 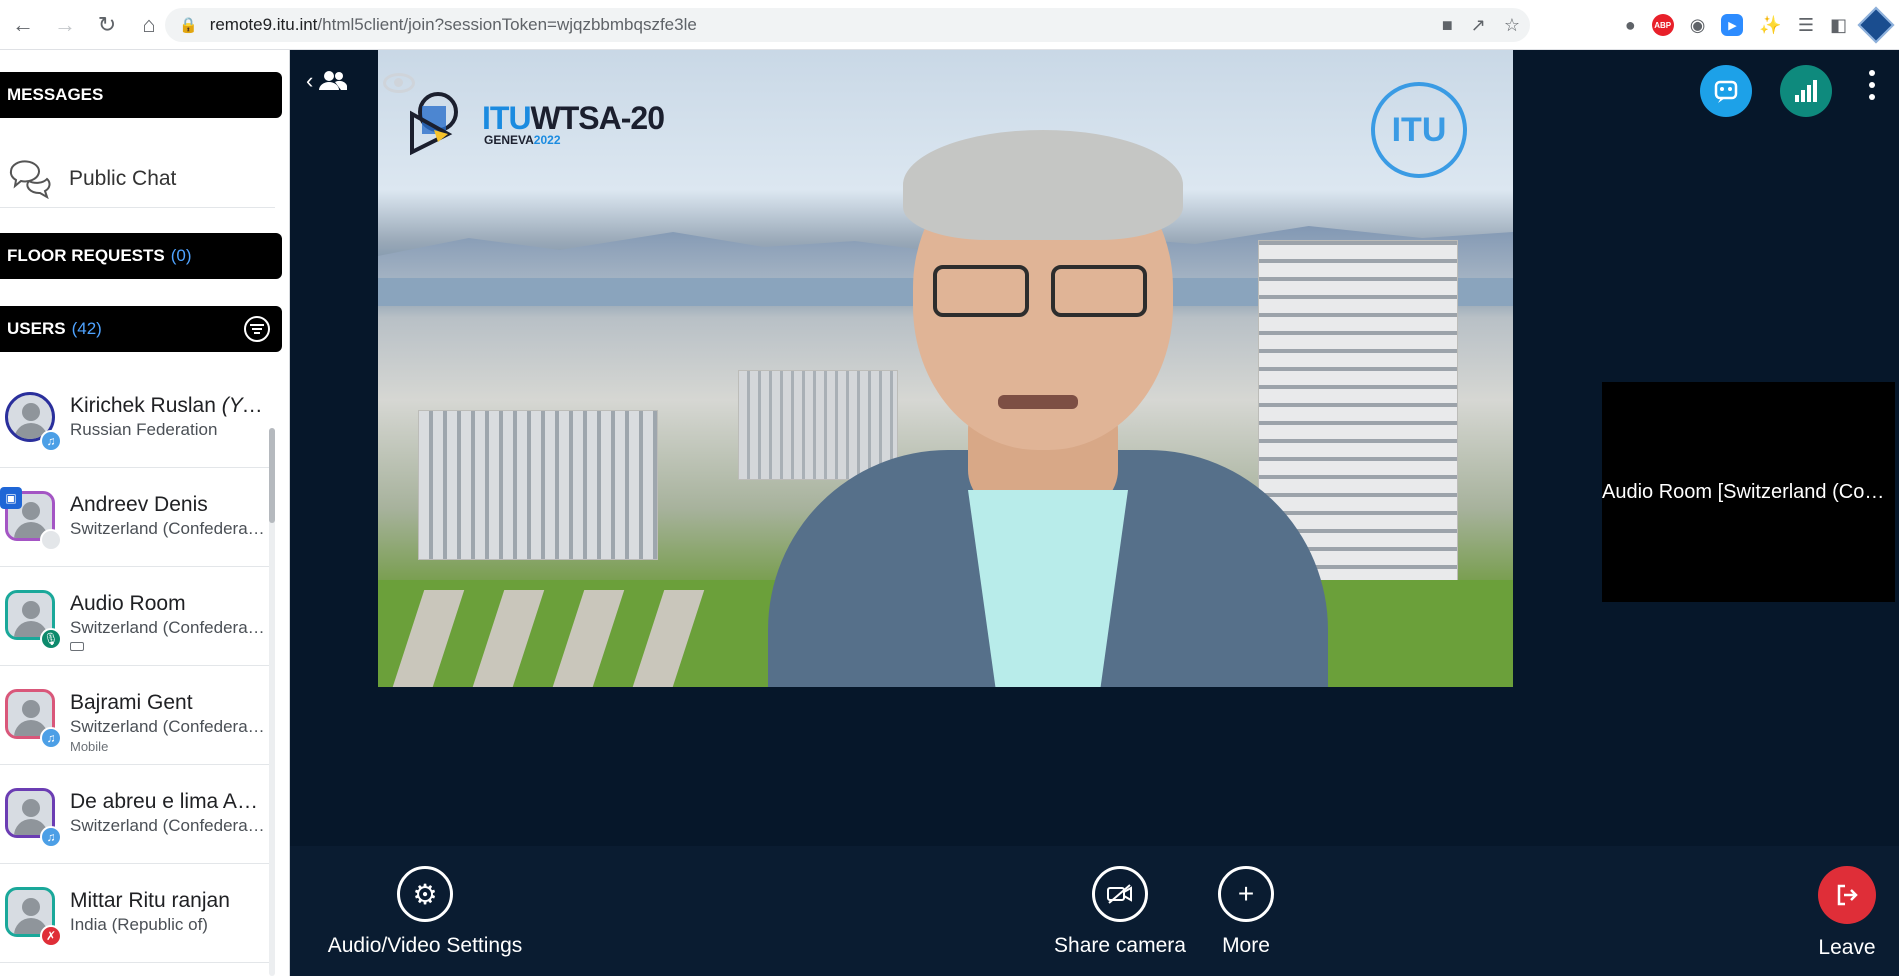 What do you see at coordinates (188, 25) in the screenshot?
I see `lock-icon: 🔒` at bounding box center [188, 25].